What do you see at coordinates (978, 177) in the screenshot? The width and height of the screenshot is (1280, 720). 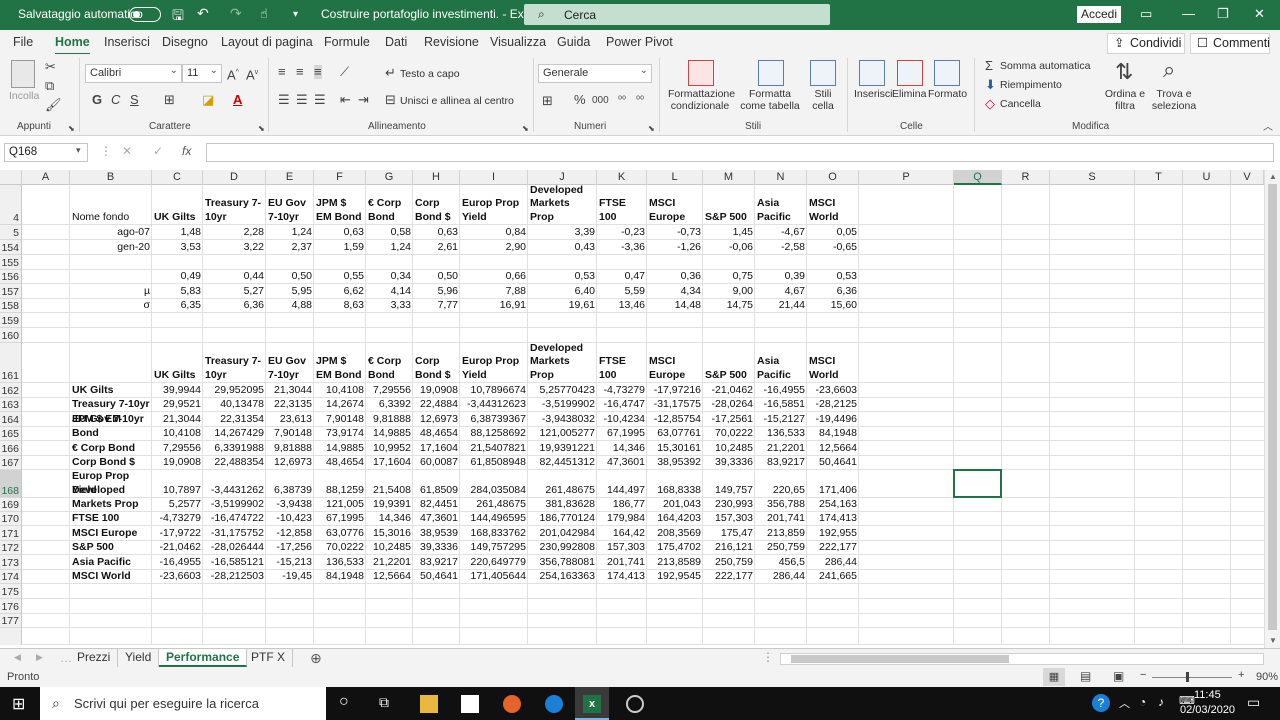 I see `column-header-q: Q` at bounding box center [978, 177].